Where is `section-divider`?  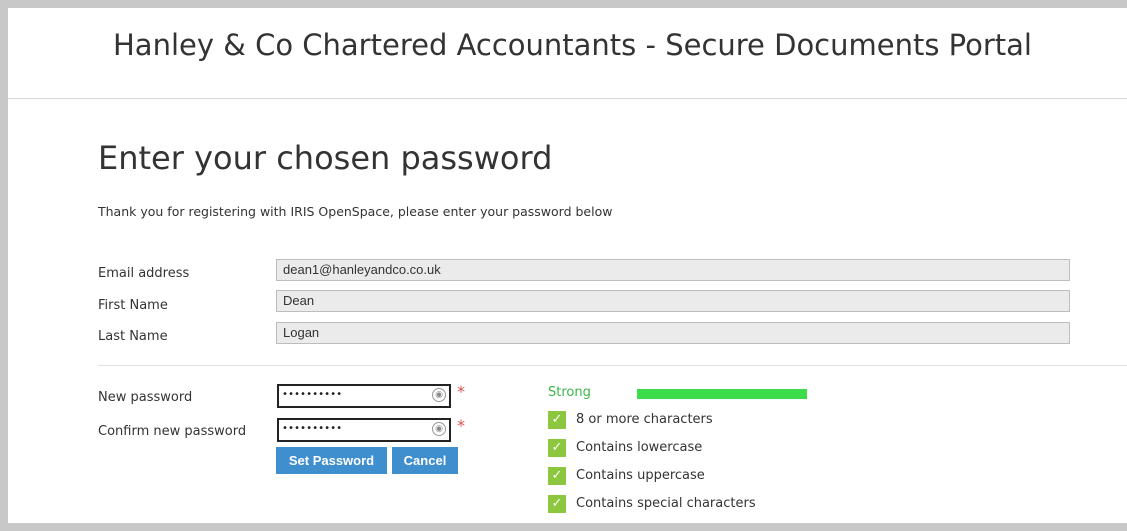
section-divider is located at coordinates (612, 365).